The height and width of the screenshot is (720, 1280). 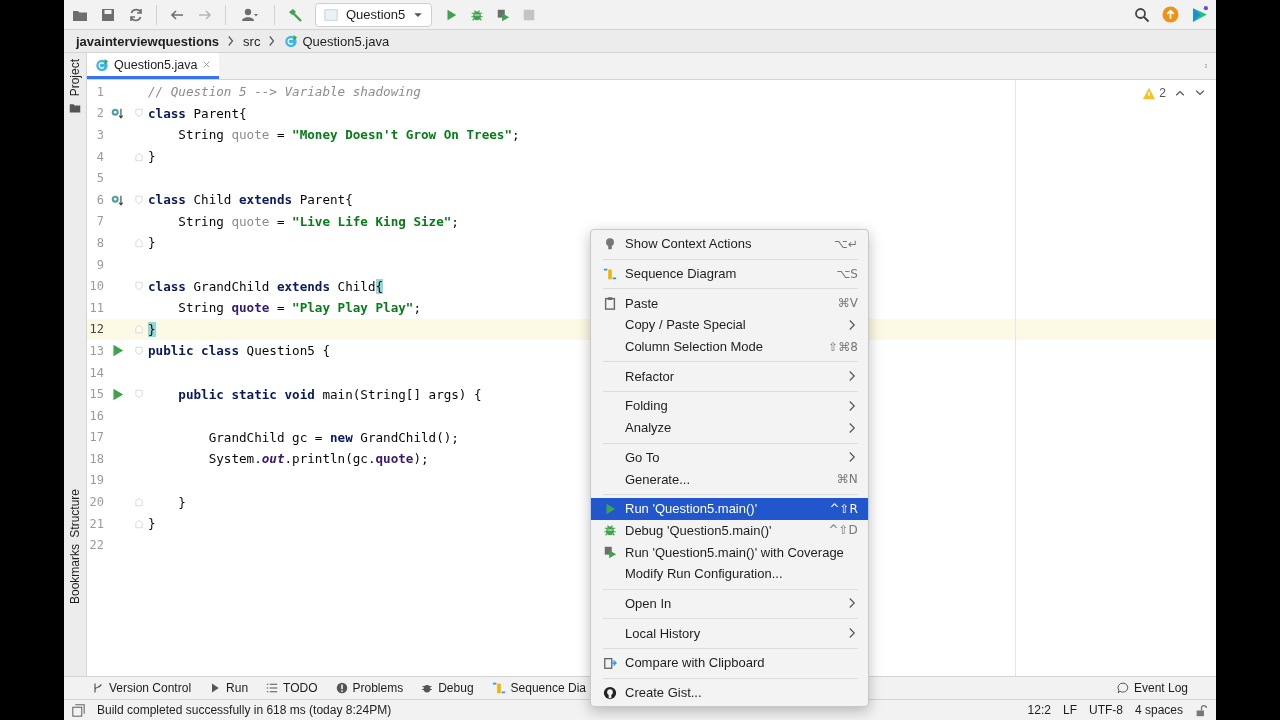 What do you see at coordinates (729, 552) in the screenshot?
I see `menu-item: Run 'Question5.main()' with Coverage` at bounding box center [729, 552].